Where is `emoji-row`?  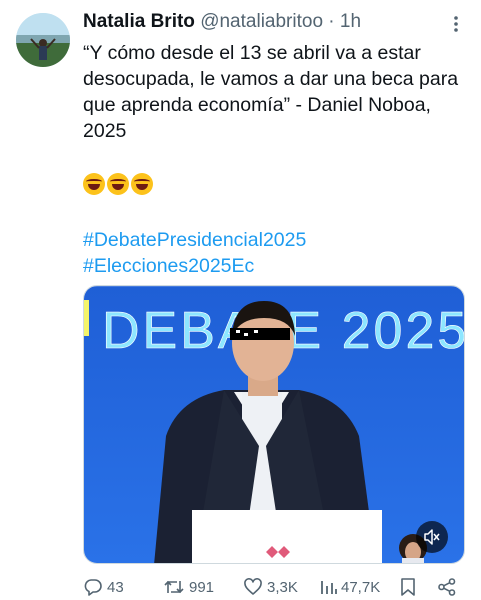
emoji-row is located at coordinates (118, 185).